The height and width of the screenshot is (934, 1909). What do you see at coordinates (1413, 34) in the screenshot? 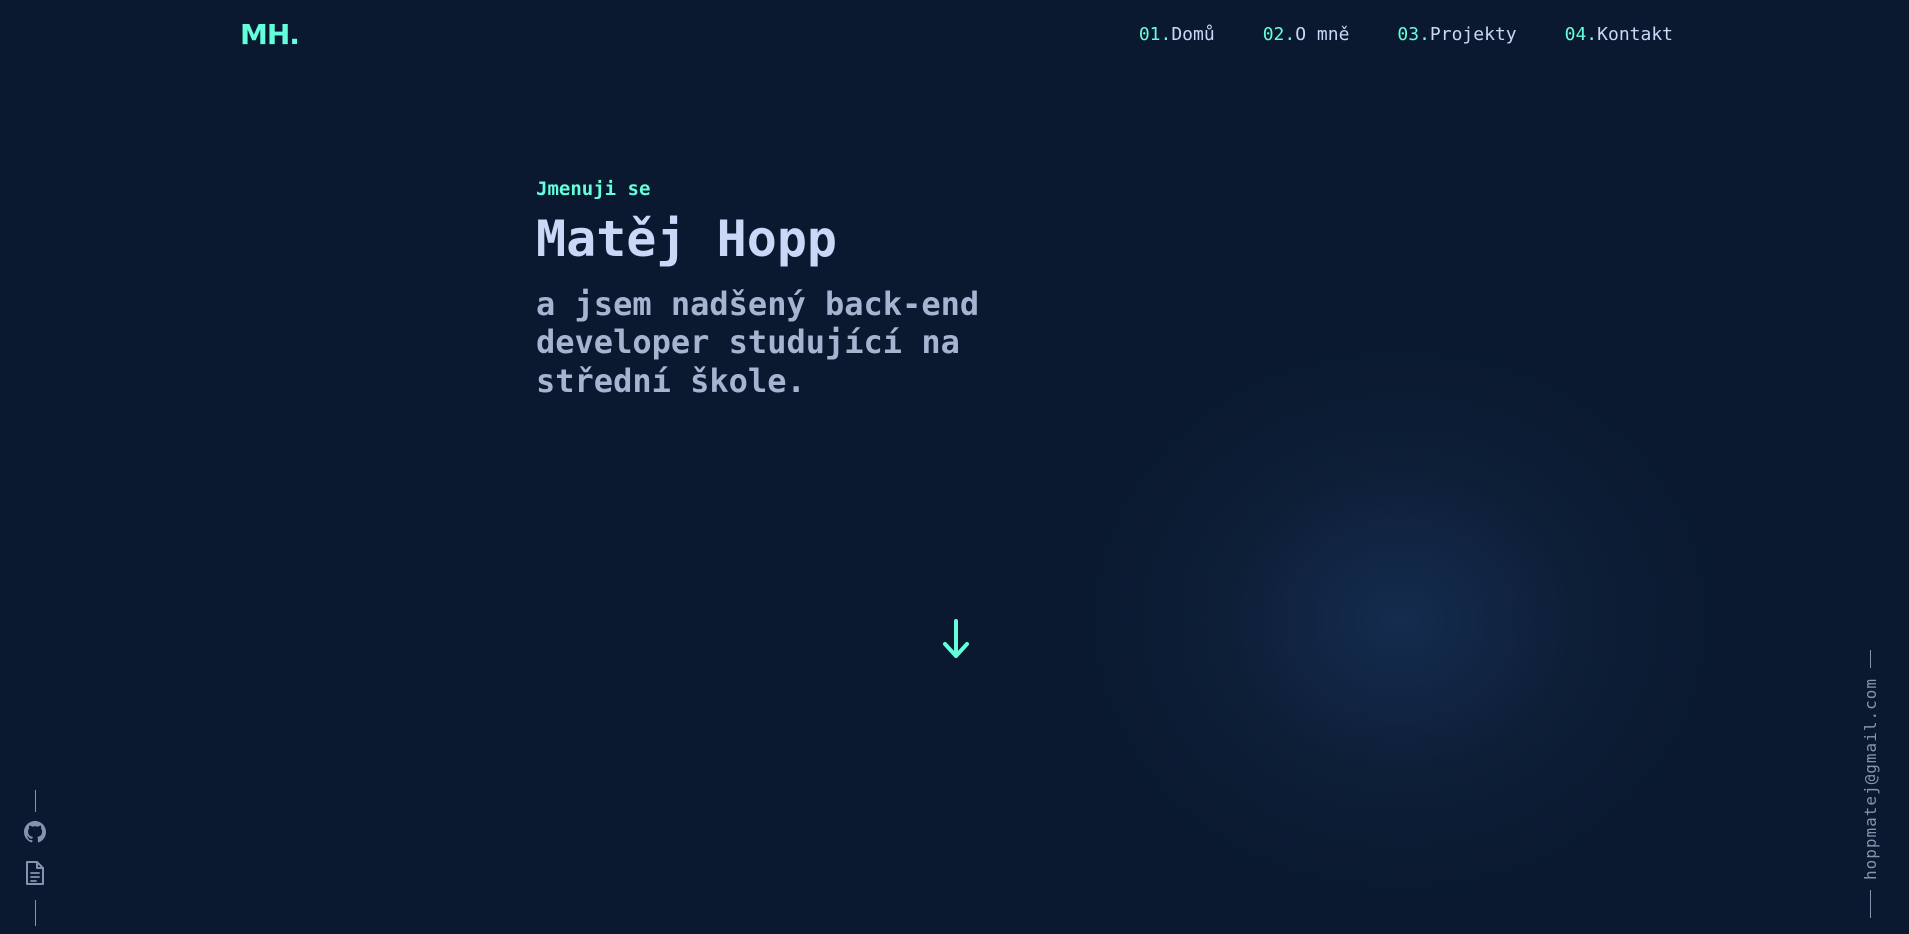
I see `nav-number: 03.` at bounding box center [1413, 34].